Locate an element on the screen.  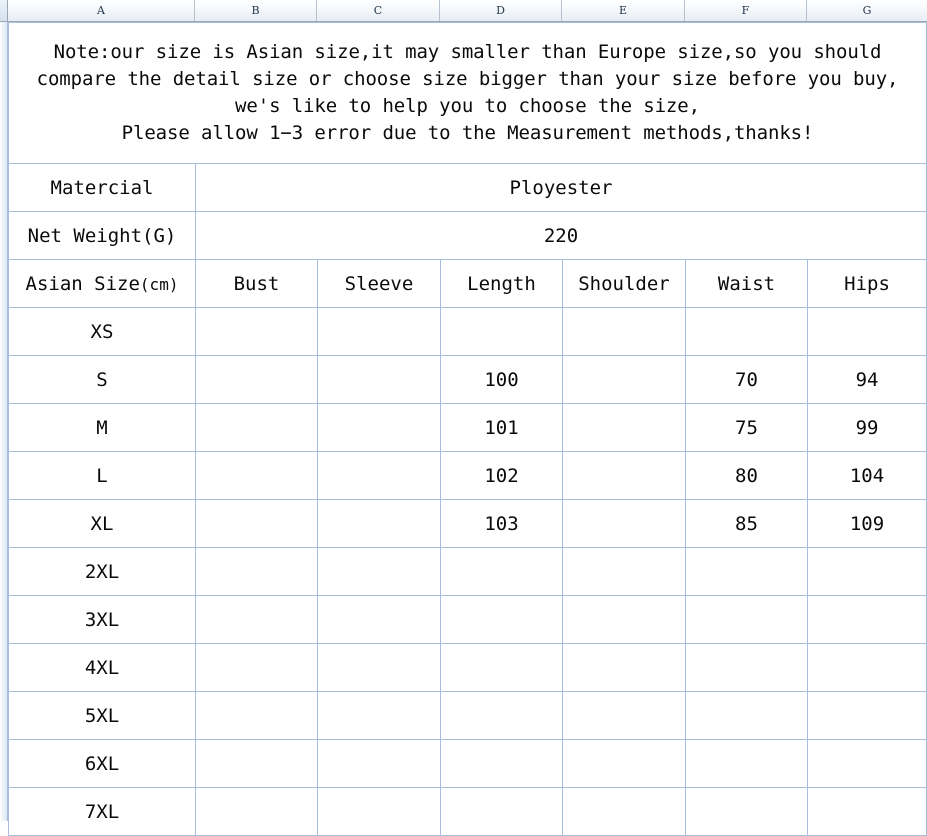
cell-waist: 70 is located at coordinates (746, 379).